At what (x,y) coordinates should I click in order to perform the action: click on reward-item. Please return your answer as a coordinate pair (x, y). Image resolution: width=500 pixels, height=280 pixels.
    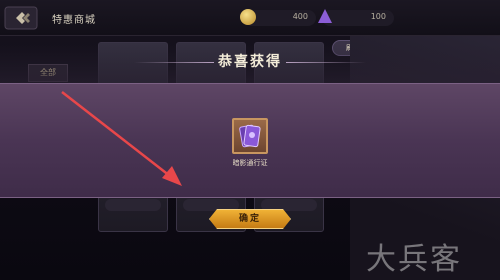
    Looking at the image, I should click on (250, 136).